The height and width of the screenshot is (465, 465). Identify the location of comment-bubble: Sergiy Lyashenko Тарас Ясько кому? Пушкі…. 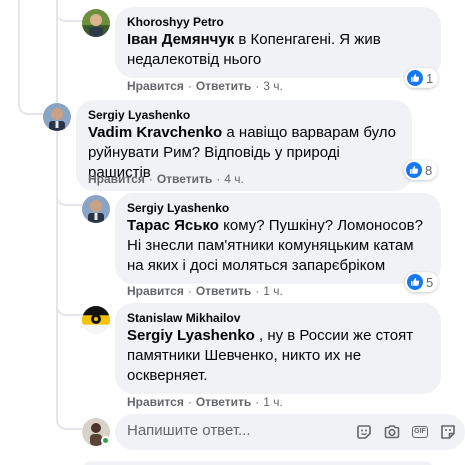
(278, 238).